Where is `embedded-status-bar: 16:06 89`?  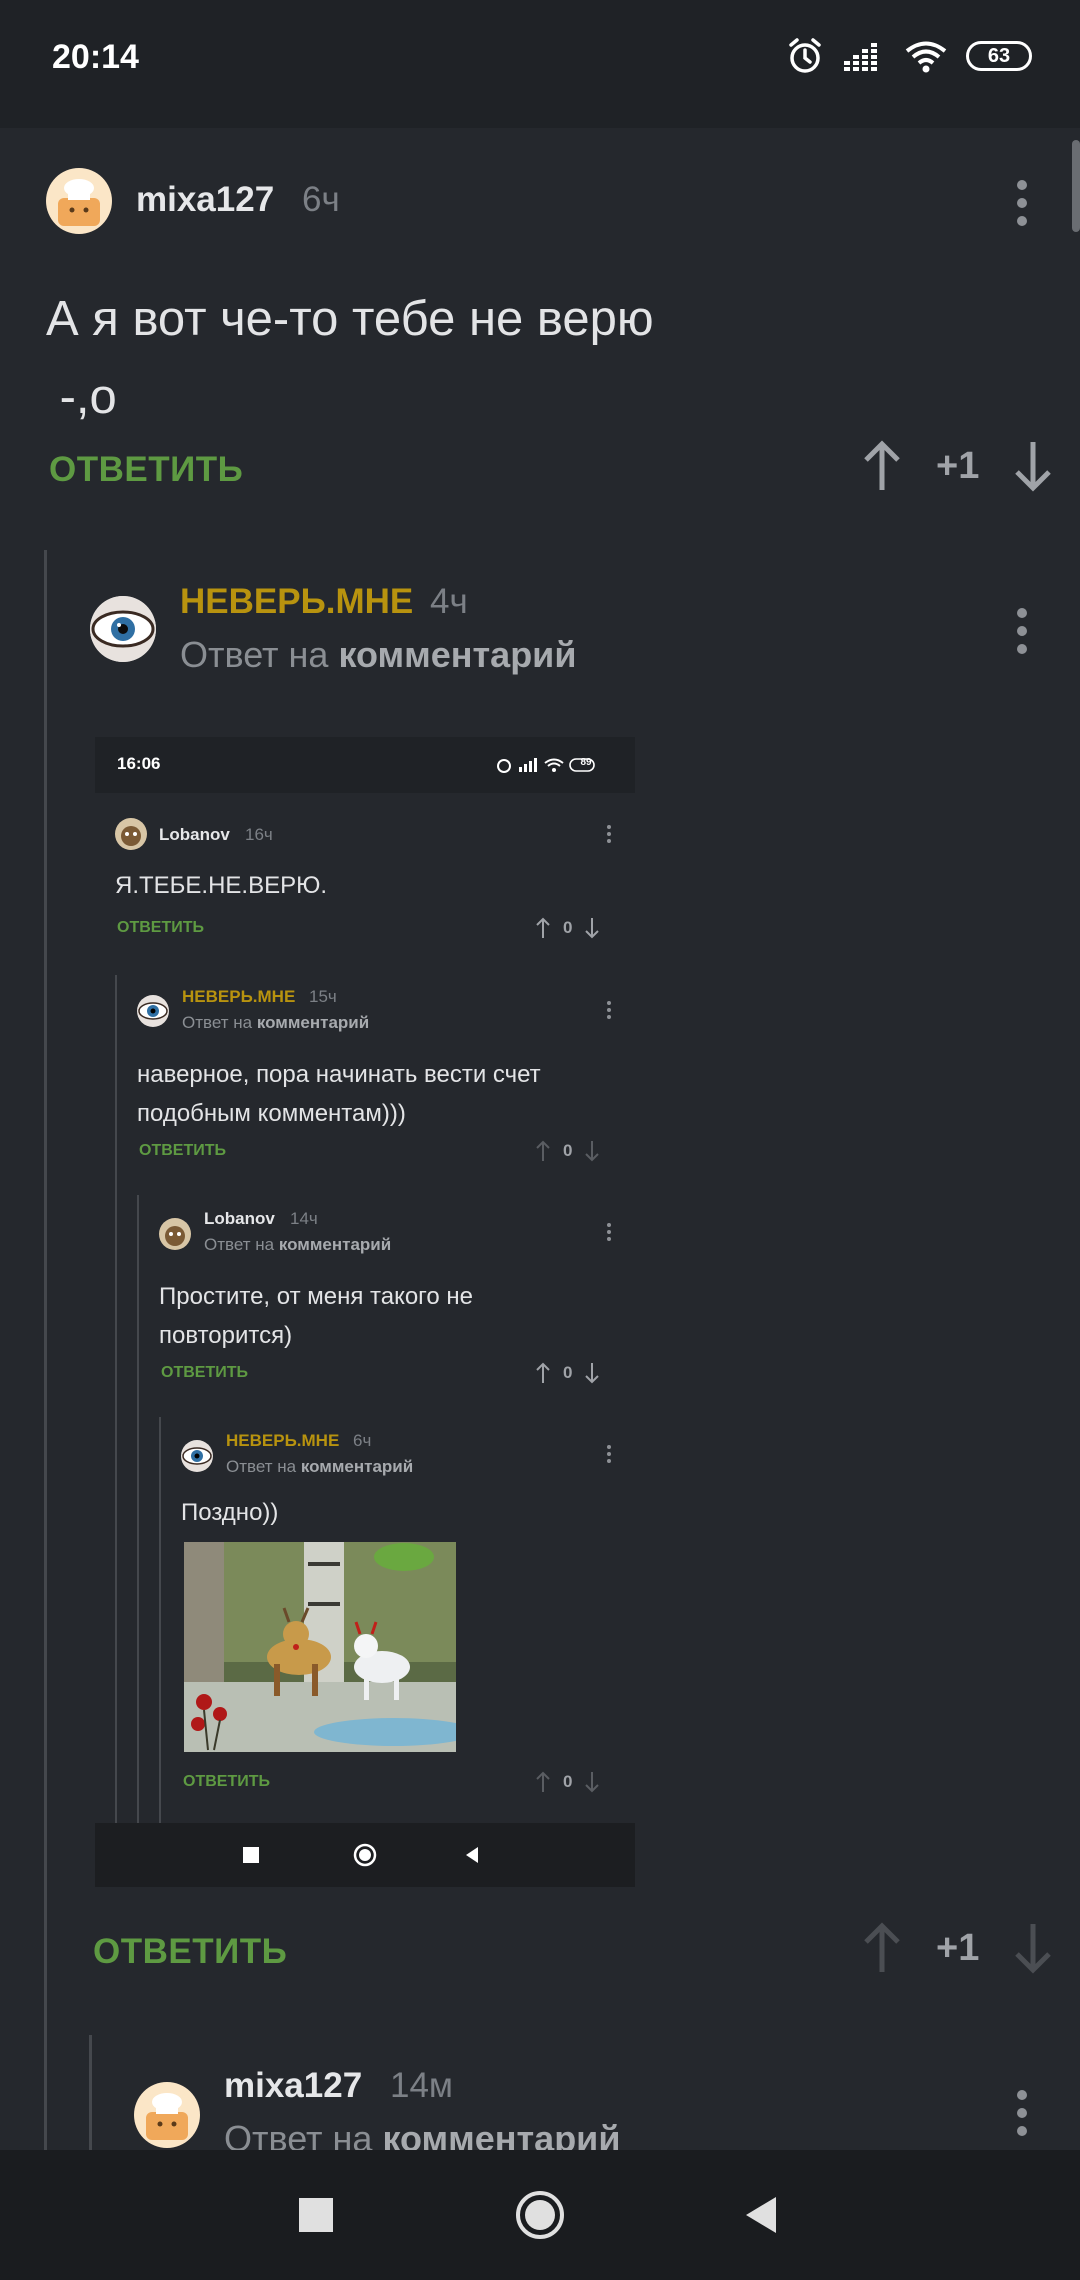 embedded-status-bar: 16:06 89 is located at coordinates (365, 765).